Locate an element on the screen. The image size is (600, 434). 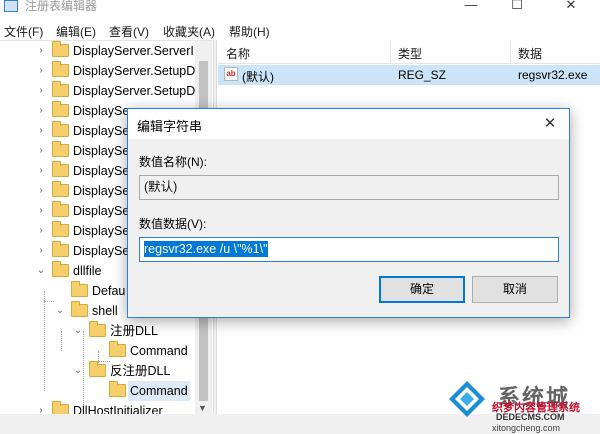
watermark-small: xitongcheng.com is located at coordinates (526, 428).